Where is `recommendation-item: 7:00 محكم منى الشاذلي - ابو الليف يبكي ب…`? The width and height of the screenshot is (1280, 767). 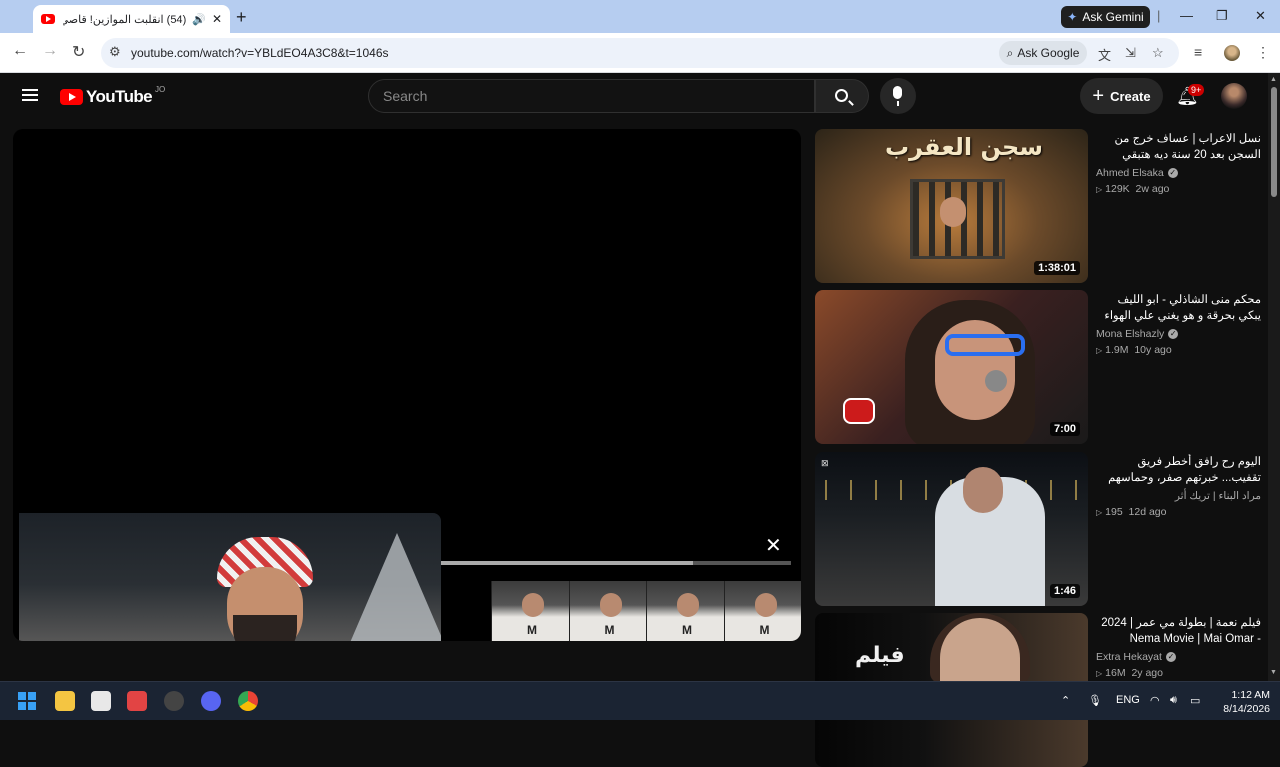 recommendation-item: 7:00 محكم منى الشاذلي - ابو الليف يبكي ب… is located at coordinates (1040, 367).